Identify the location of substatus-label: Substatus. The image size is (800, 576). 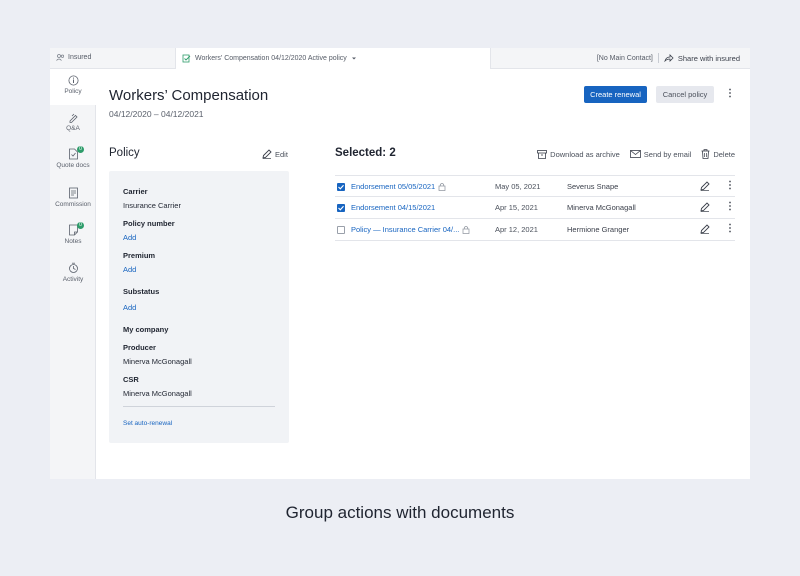
(141, 291).